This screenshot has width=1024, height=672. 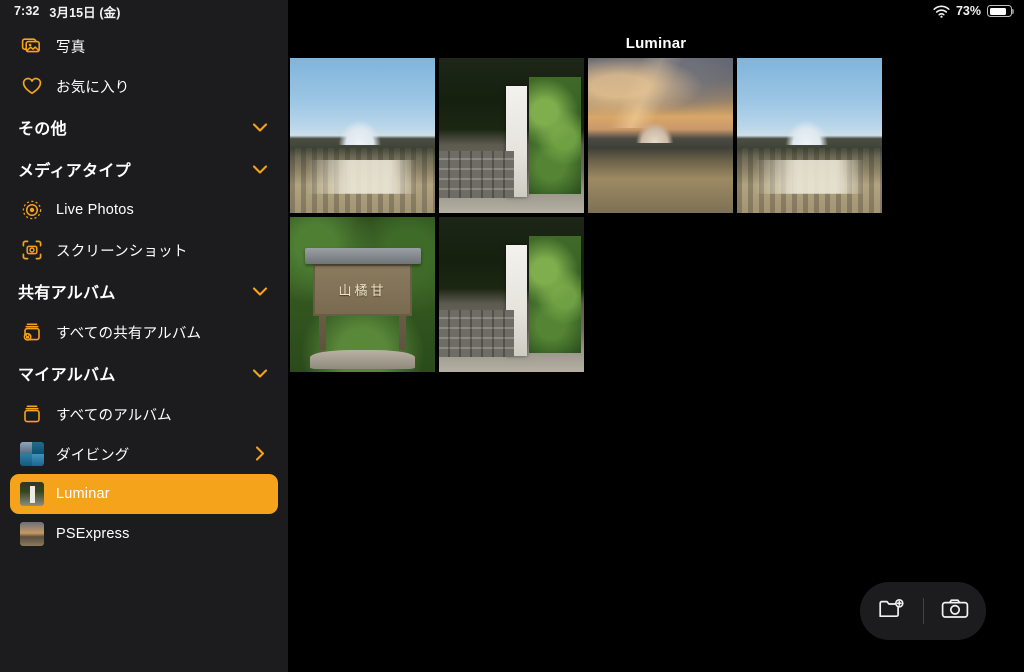 What do you see at coordinates (129, 333) in the screenshot?
I see `sidebar-item-label: すべての共有アルバム` at bounding box center [129, 333].